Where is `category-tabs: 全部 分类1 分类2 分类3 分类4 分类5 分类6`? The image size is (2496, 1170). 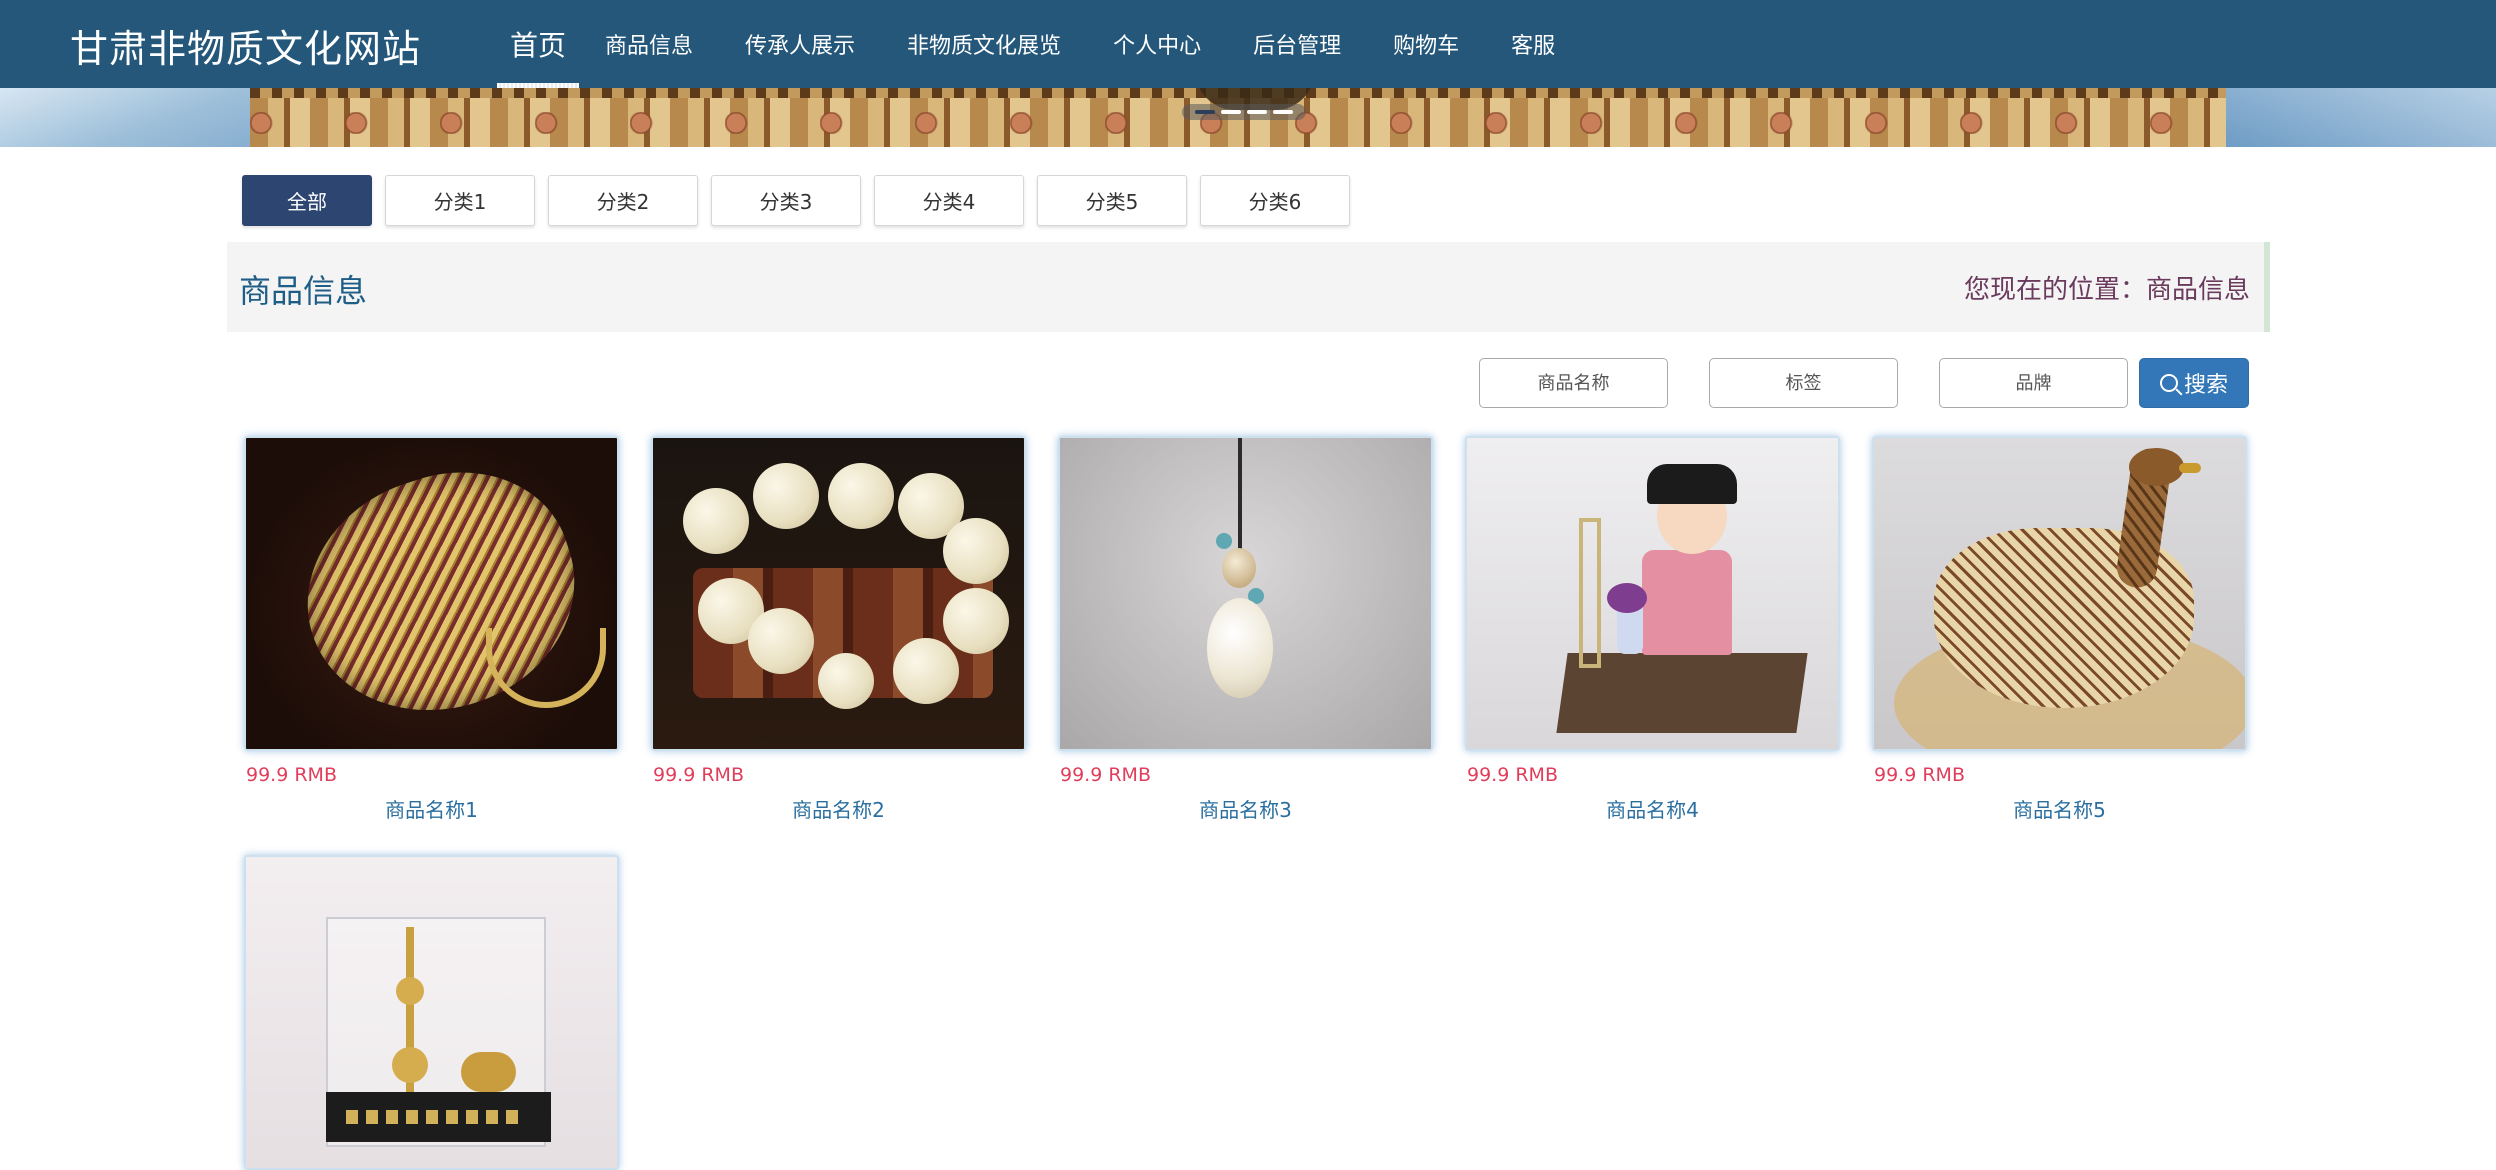 category-tabs: 全部 分类1 分类2 分类3 分类4 分类5 分类6 is located at coordinates (796, 200).